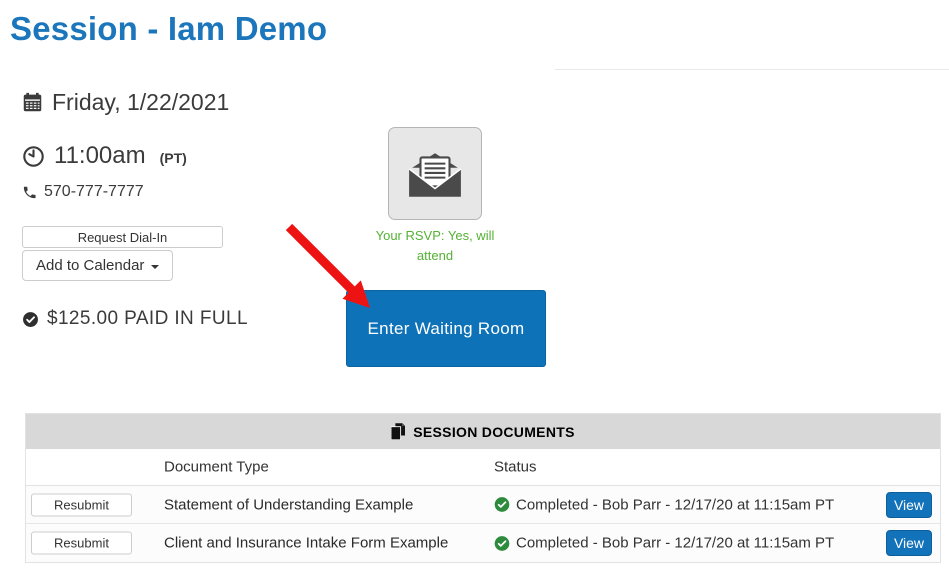 This screenshot has width=949, height=576. Describe the element at coordinates (515, 467) in the screenshot. I see `column-header-status: Status` at that location.